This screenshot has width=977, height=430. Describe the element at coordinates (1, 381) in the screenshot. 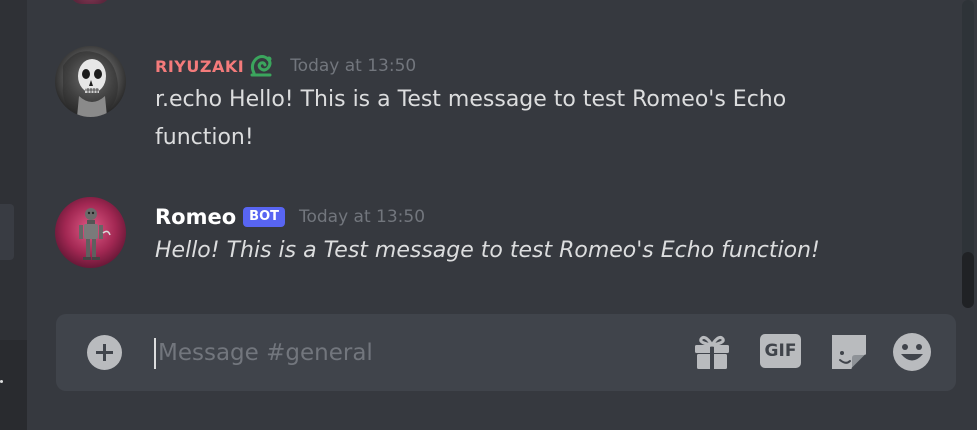

I see `user-panel-indicator` at that location.